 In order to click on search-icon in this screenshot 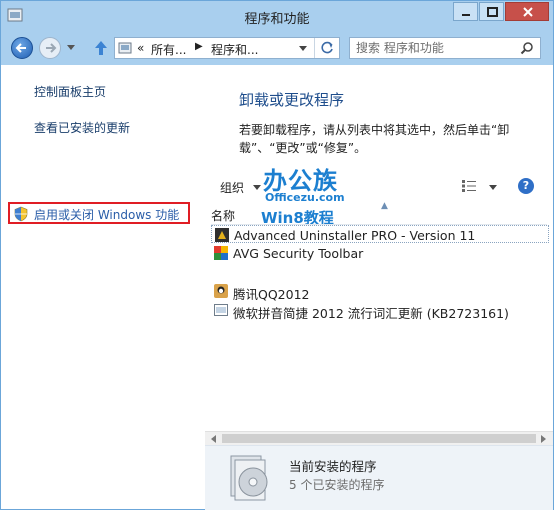, I will do `click(527, 48)`.